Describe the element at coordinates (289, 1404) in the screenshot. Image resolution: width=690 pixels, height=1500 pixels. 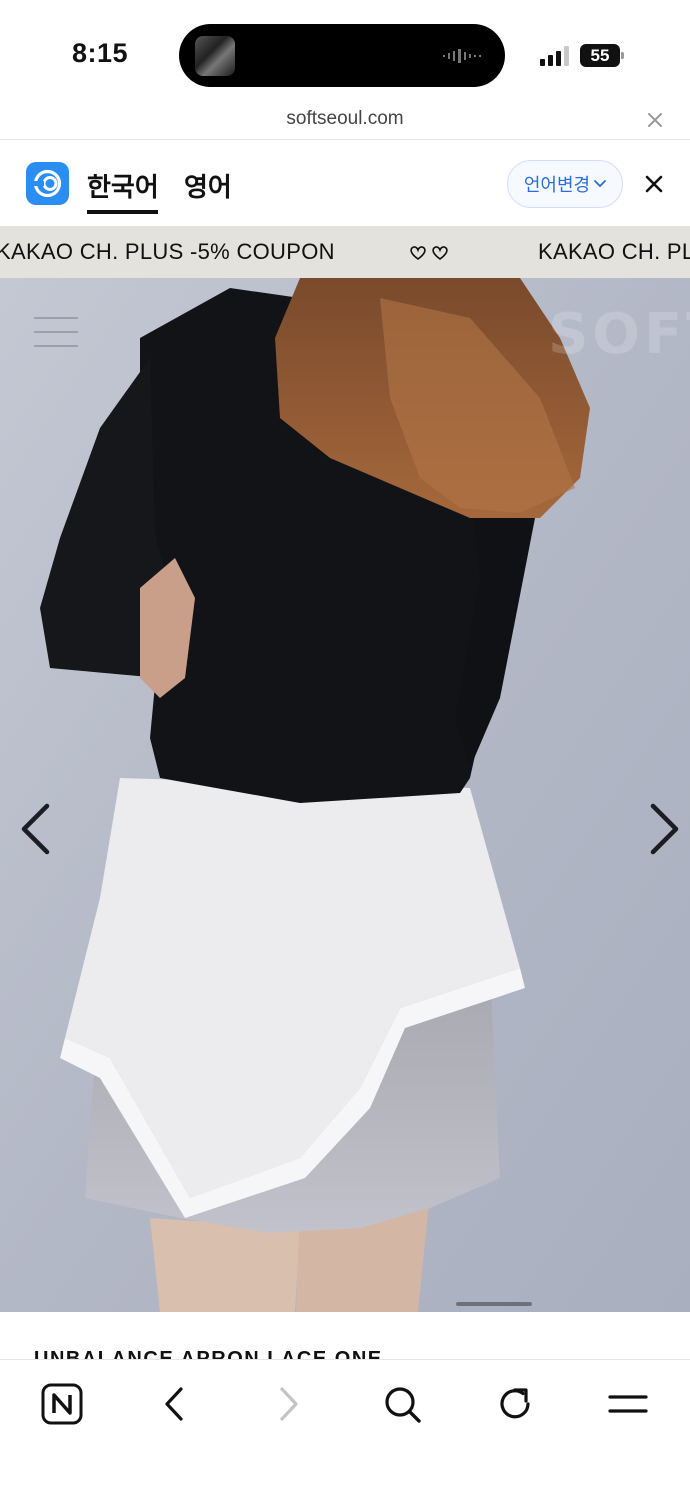
I see `forward-icon` at that location.